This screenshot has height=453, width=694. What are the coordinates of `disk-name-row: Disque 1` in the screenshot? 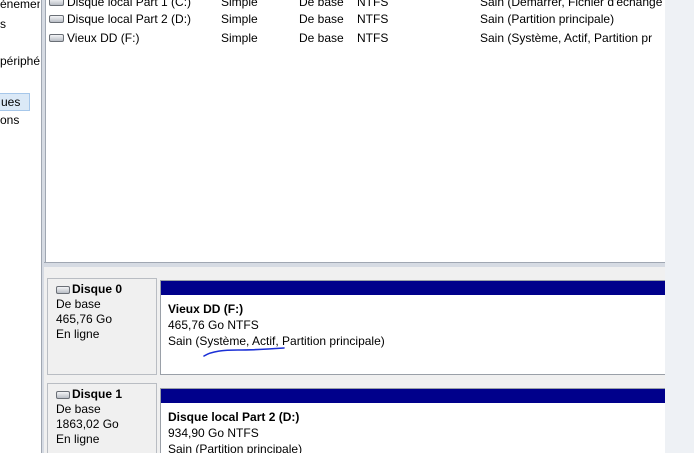 It's located at (106, 394).